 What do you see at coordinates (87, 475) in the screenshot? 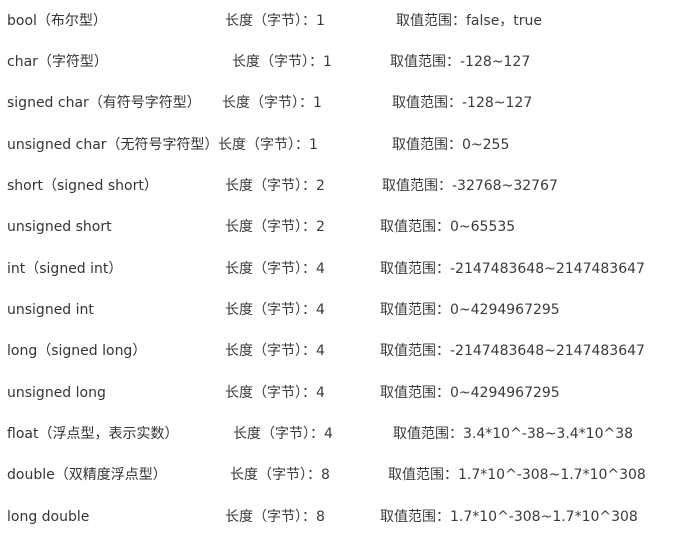
I see `type-name: double（双精度浮点型）` at bounding box center [87, 475].